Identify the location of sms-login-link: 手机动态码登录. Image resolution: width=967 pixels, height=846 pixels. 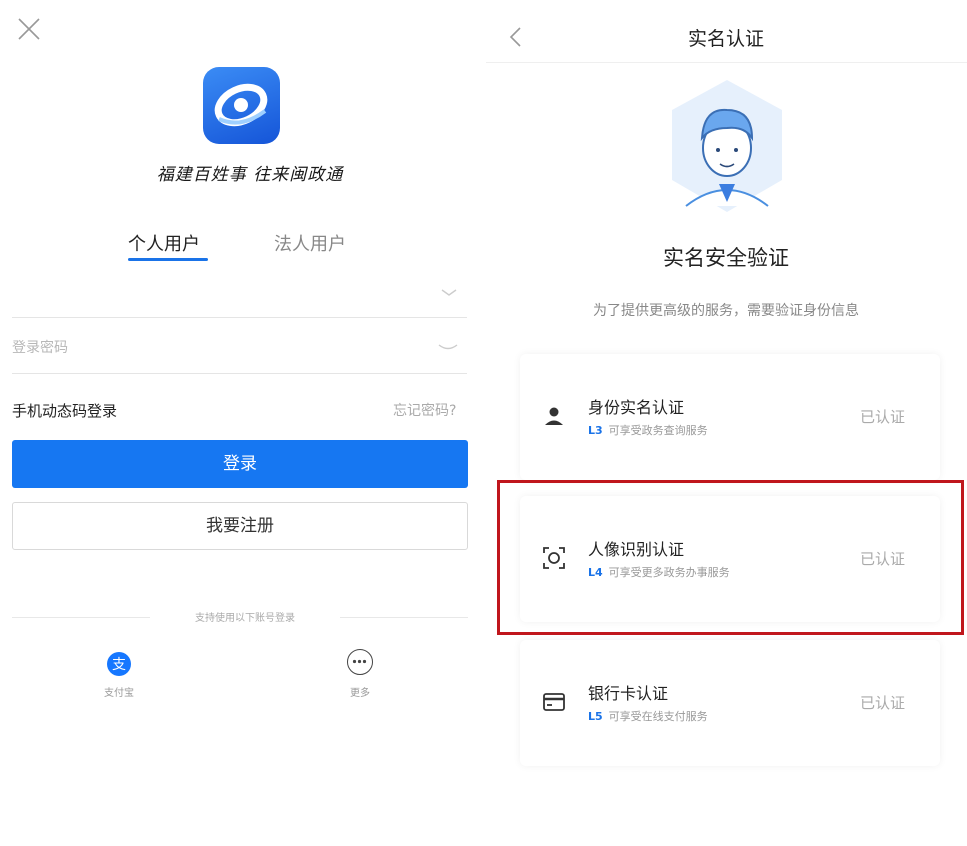
(64, 410).